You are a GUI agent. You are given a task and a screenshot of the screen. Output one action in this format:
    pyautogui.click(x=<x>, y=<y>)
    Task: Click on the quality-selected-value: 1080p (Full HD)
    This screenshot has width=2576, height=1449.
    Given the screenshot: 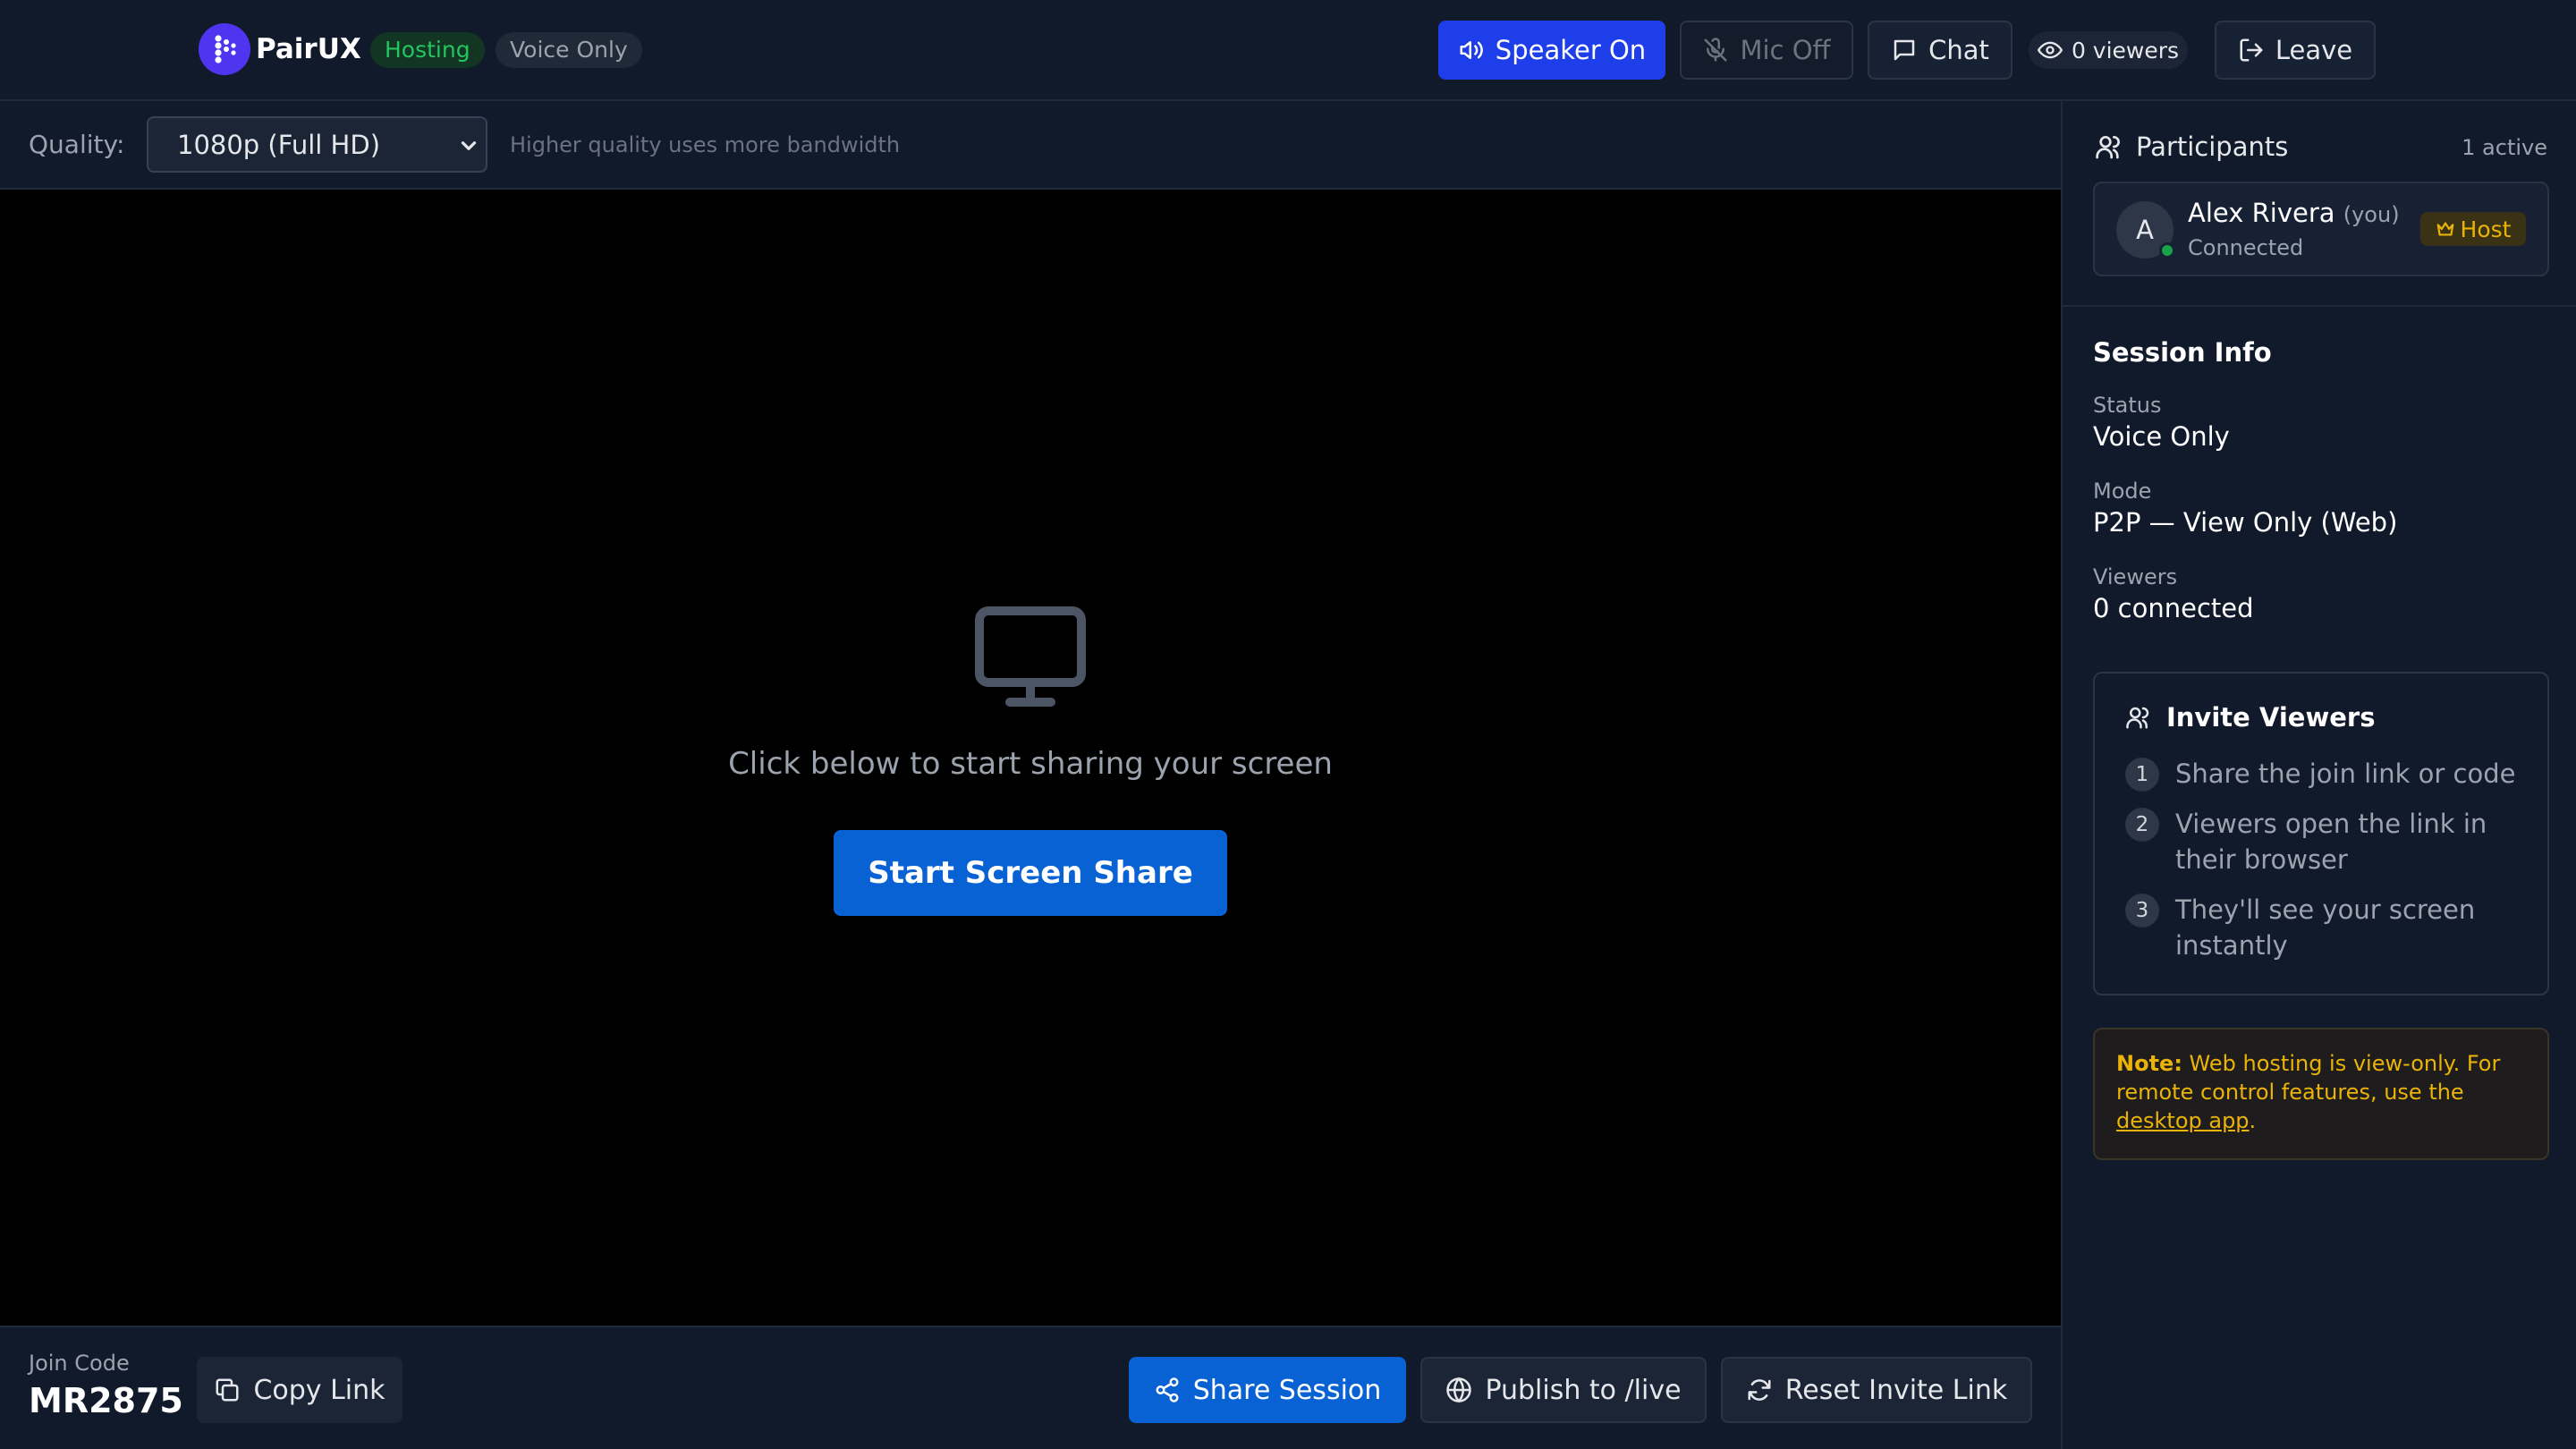 What is the action you would take?
    pyautogui.click(x=279, y=144)
    